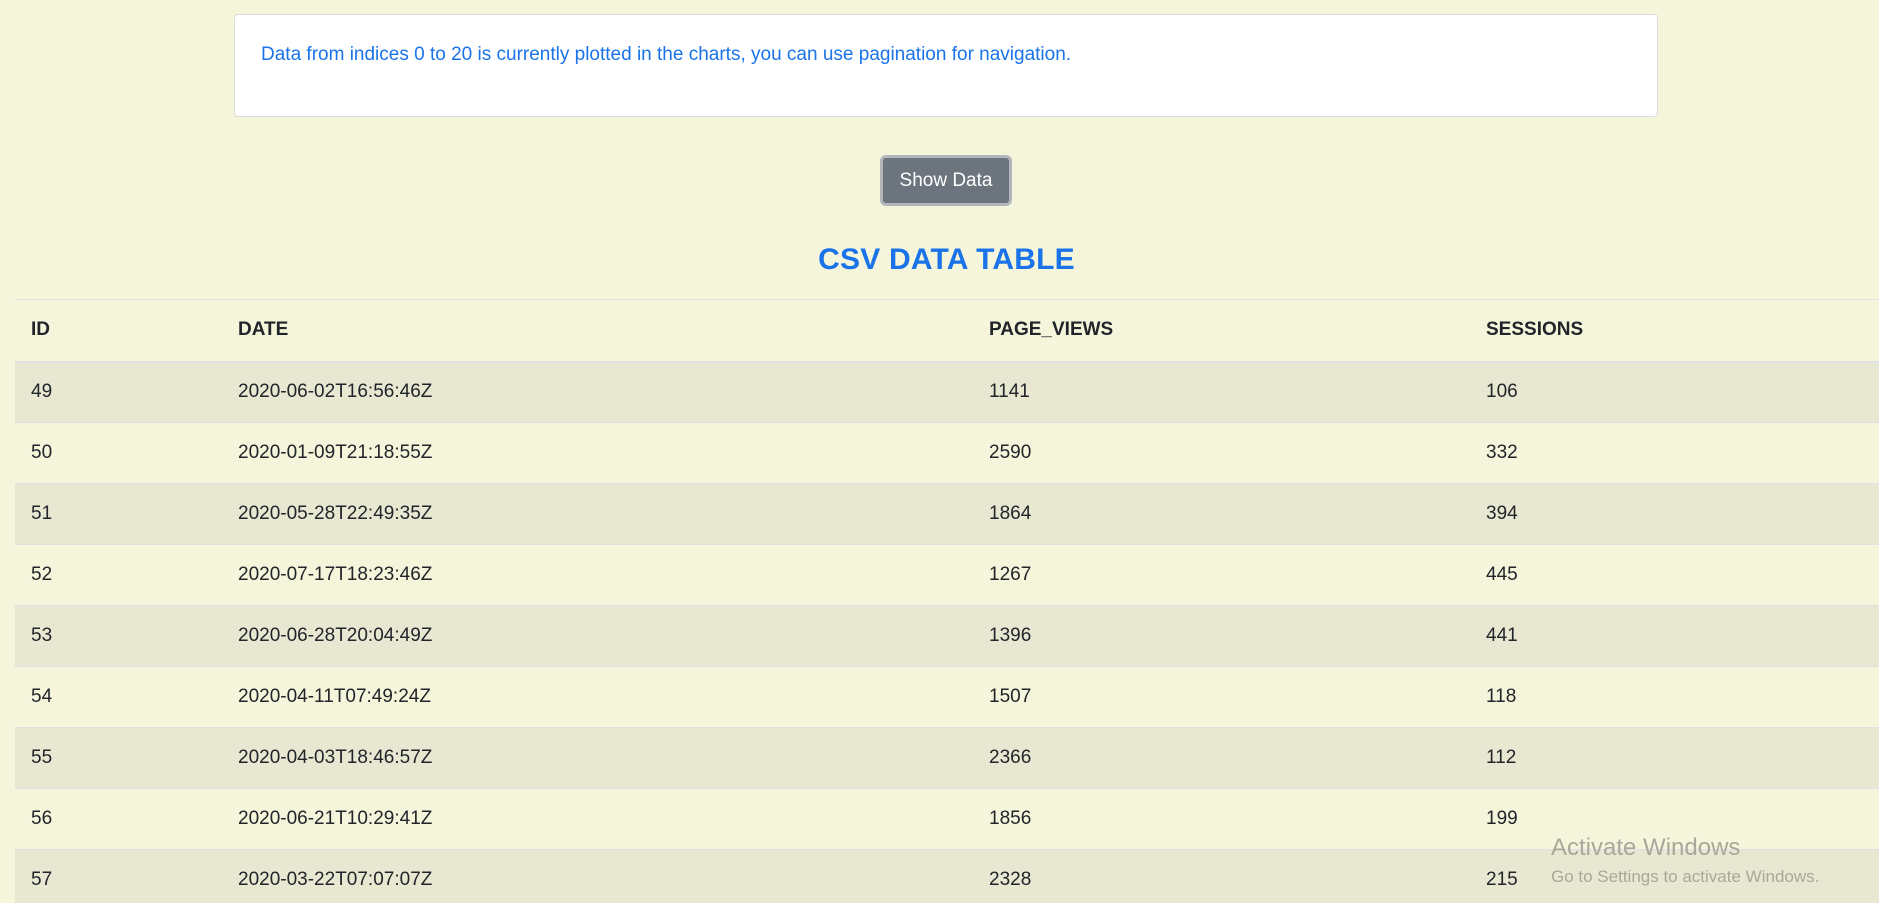 The height and width of the screenshot is (903, 1879). I want to click on cell-date: 2020-05-28T22:49:35Z, so click(597, 514).